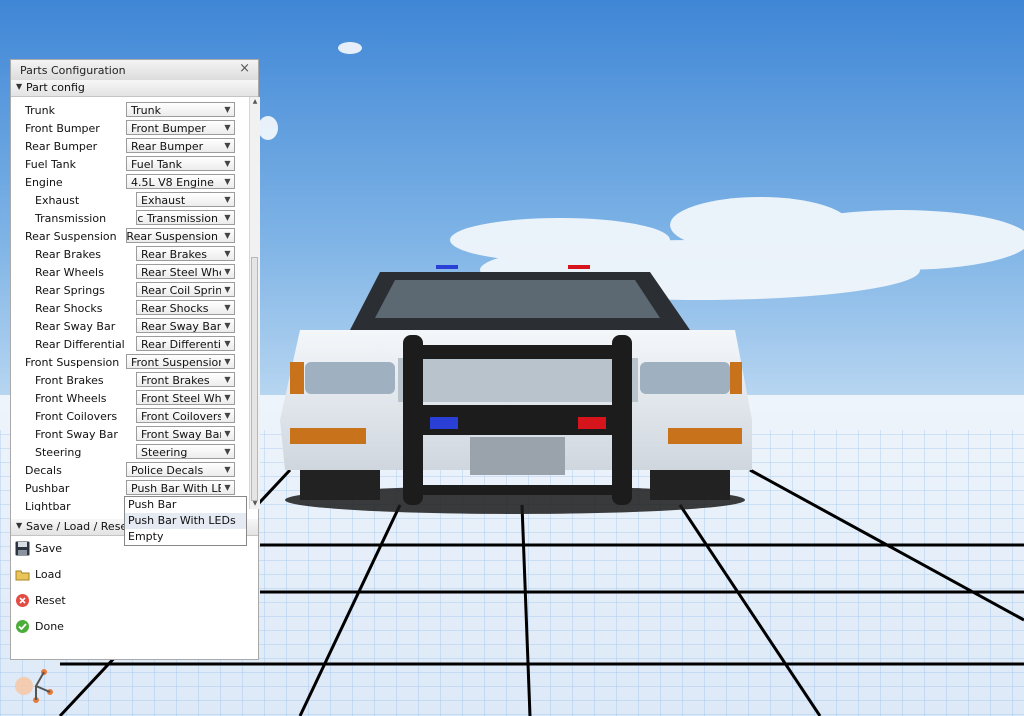  What do you see at coordinates (79, 526) in the screenshot?
I see `section-label: Save / Load / Reset` at bounding box center [79, 526].